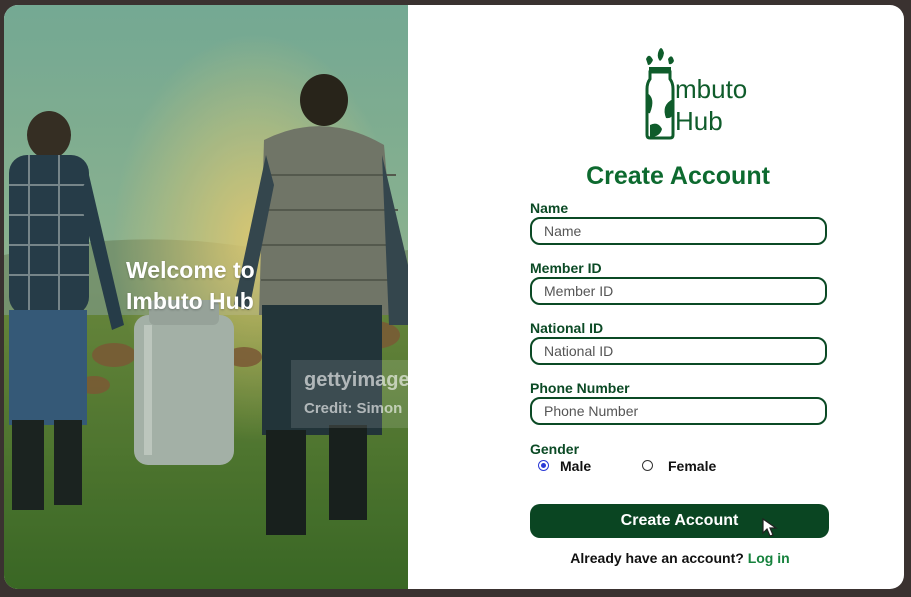 The width and height of the screenshot is (911, 597). Describe the element at coordinates (769, 558) in the screenshot. I see `login-link: Log in` at that location.